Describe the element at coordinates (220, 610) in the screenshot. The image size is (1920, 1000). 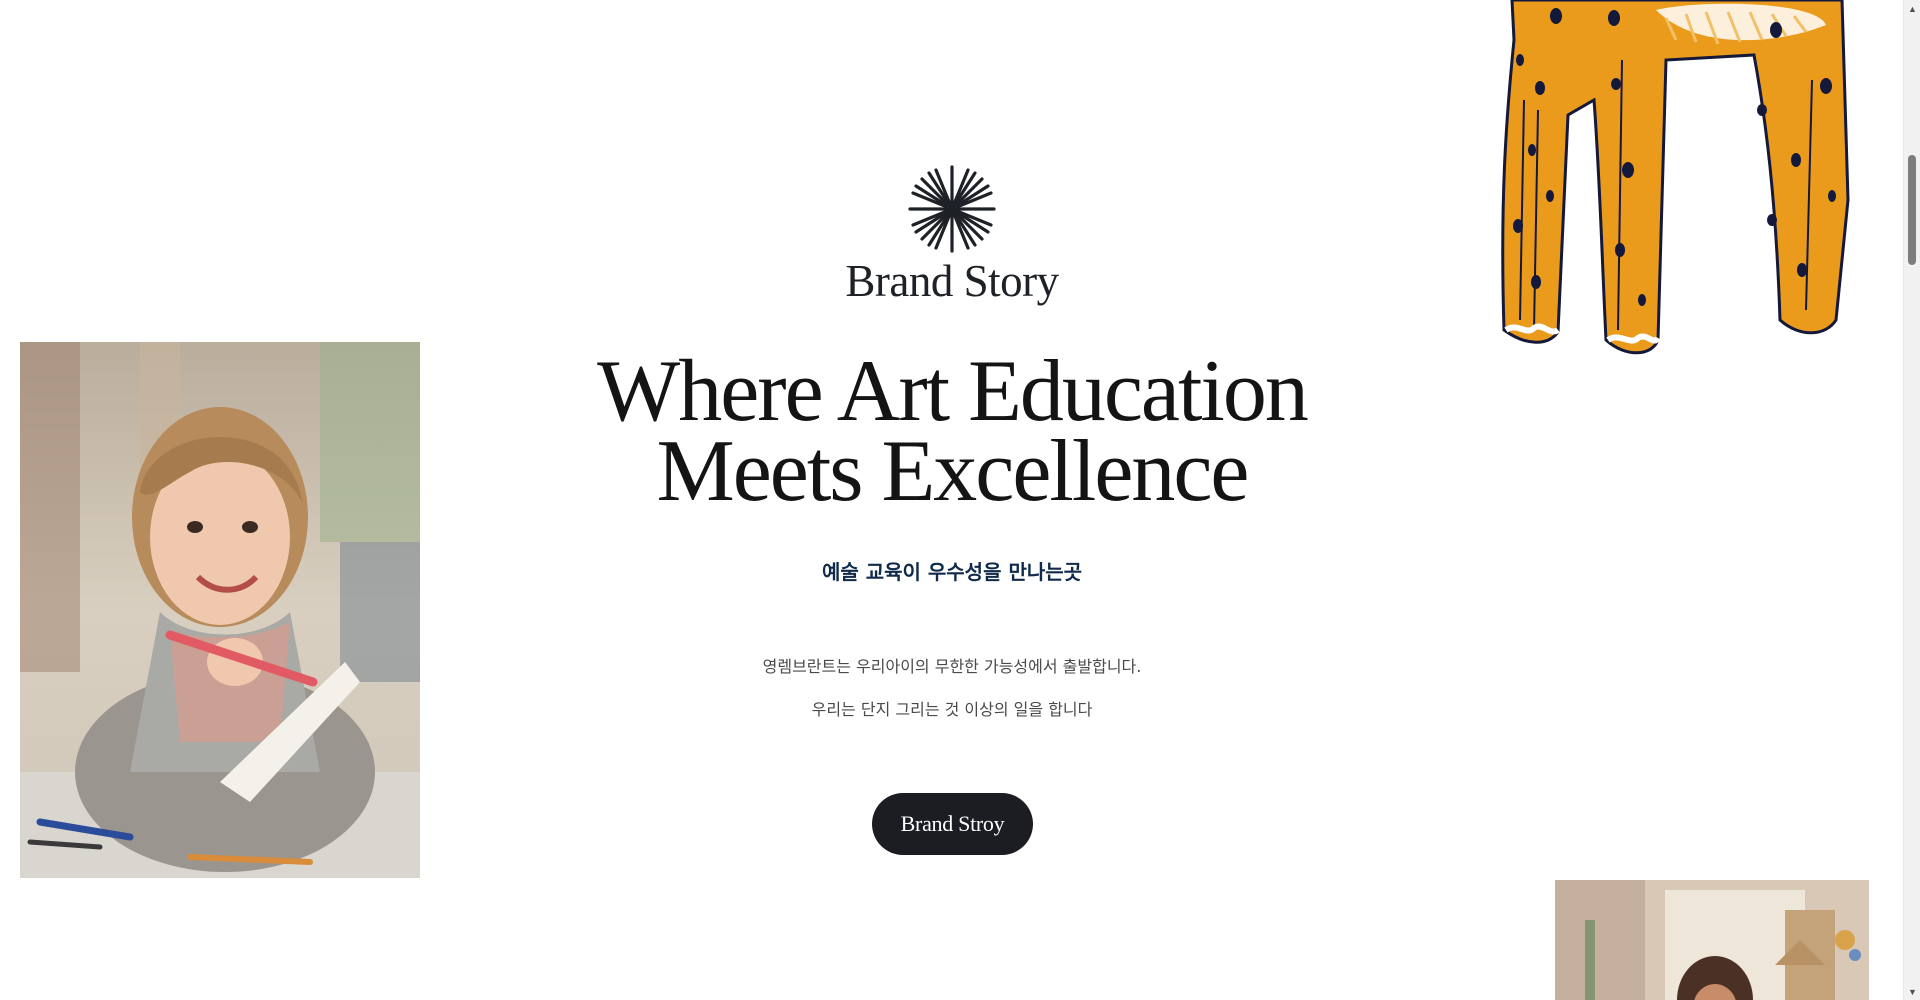
I see `child-drawing-photo` at that location.